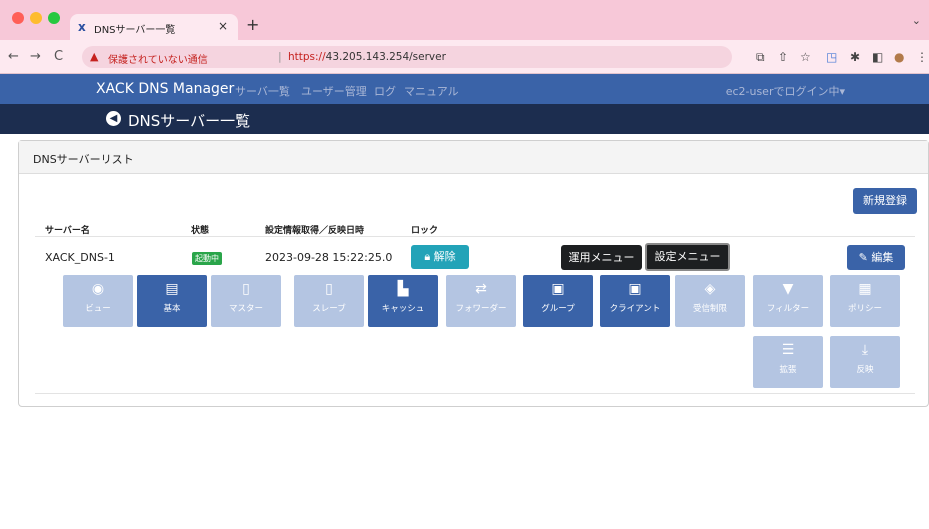 The height and width of the screenshot is (529, 929). I want to click on page-header: ◀ DNSサーバー一覧, so click(464, 119).